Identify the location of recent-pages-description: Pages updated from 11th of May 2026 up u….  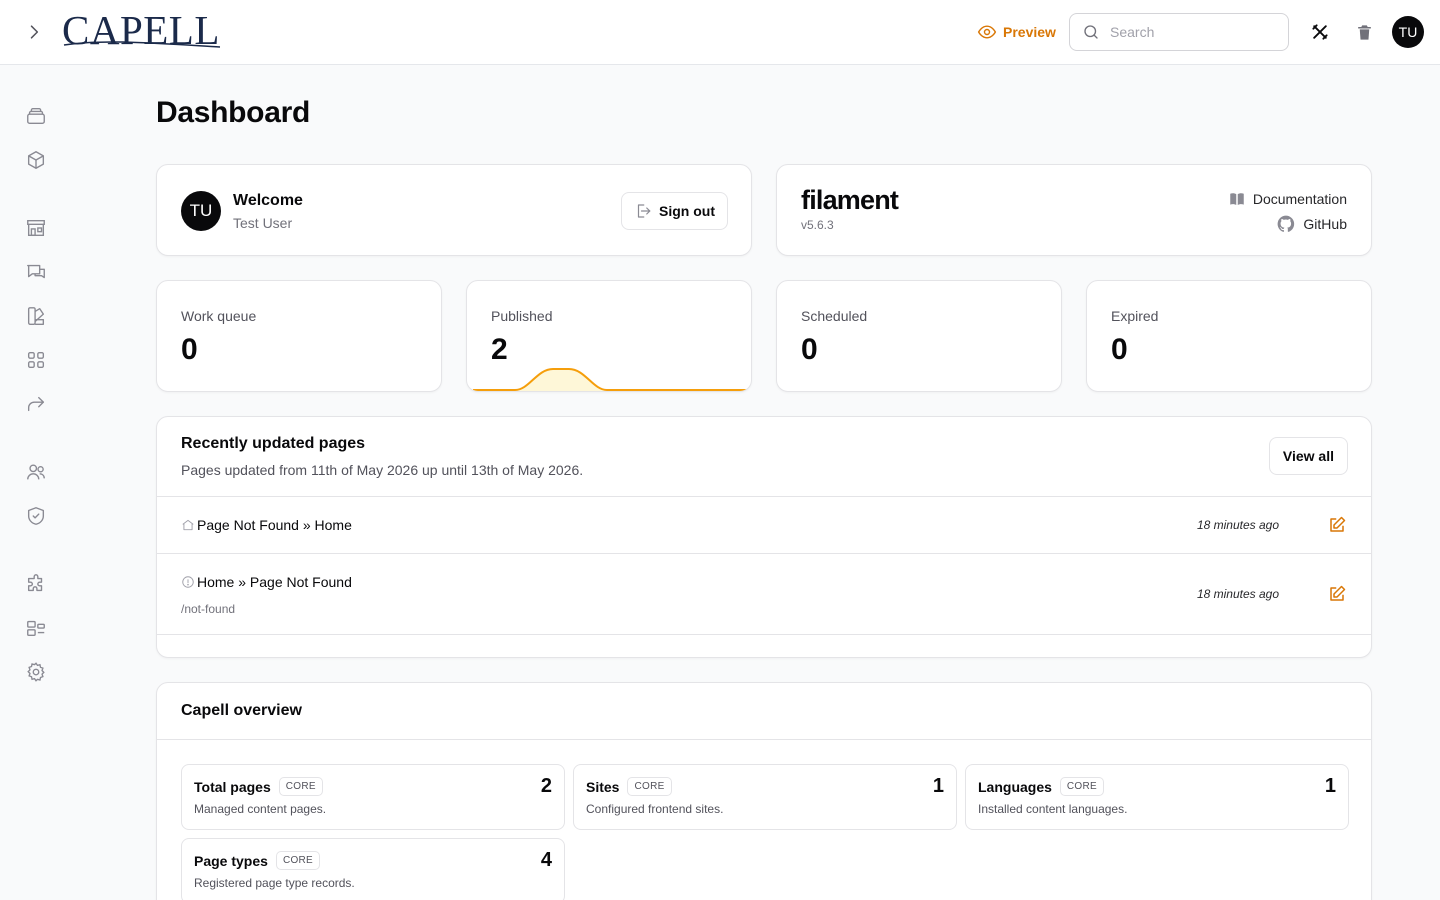
(382, 470).